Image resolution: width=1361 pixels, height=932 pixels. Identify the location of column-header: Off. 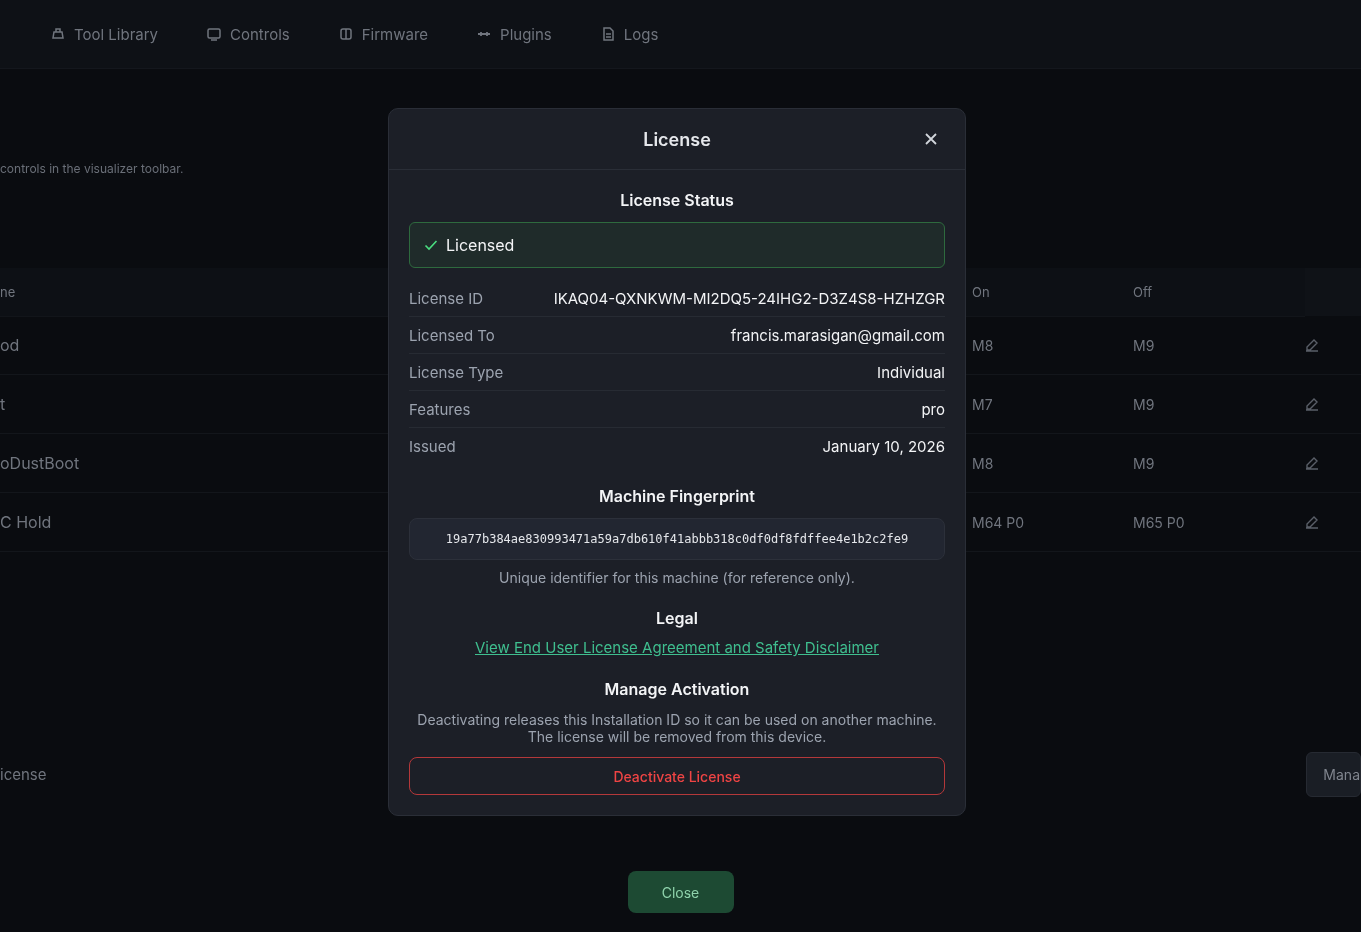
(1143, 292).